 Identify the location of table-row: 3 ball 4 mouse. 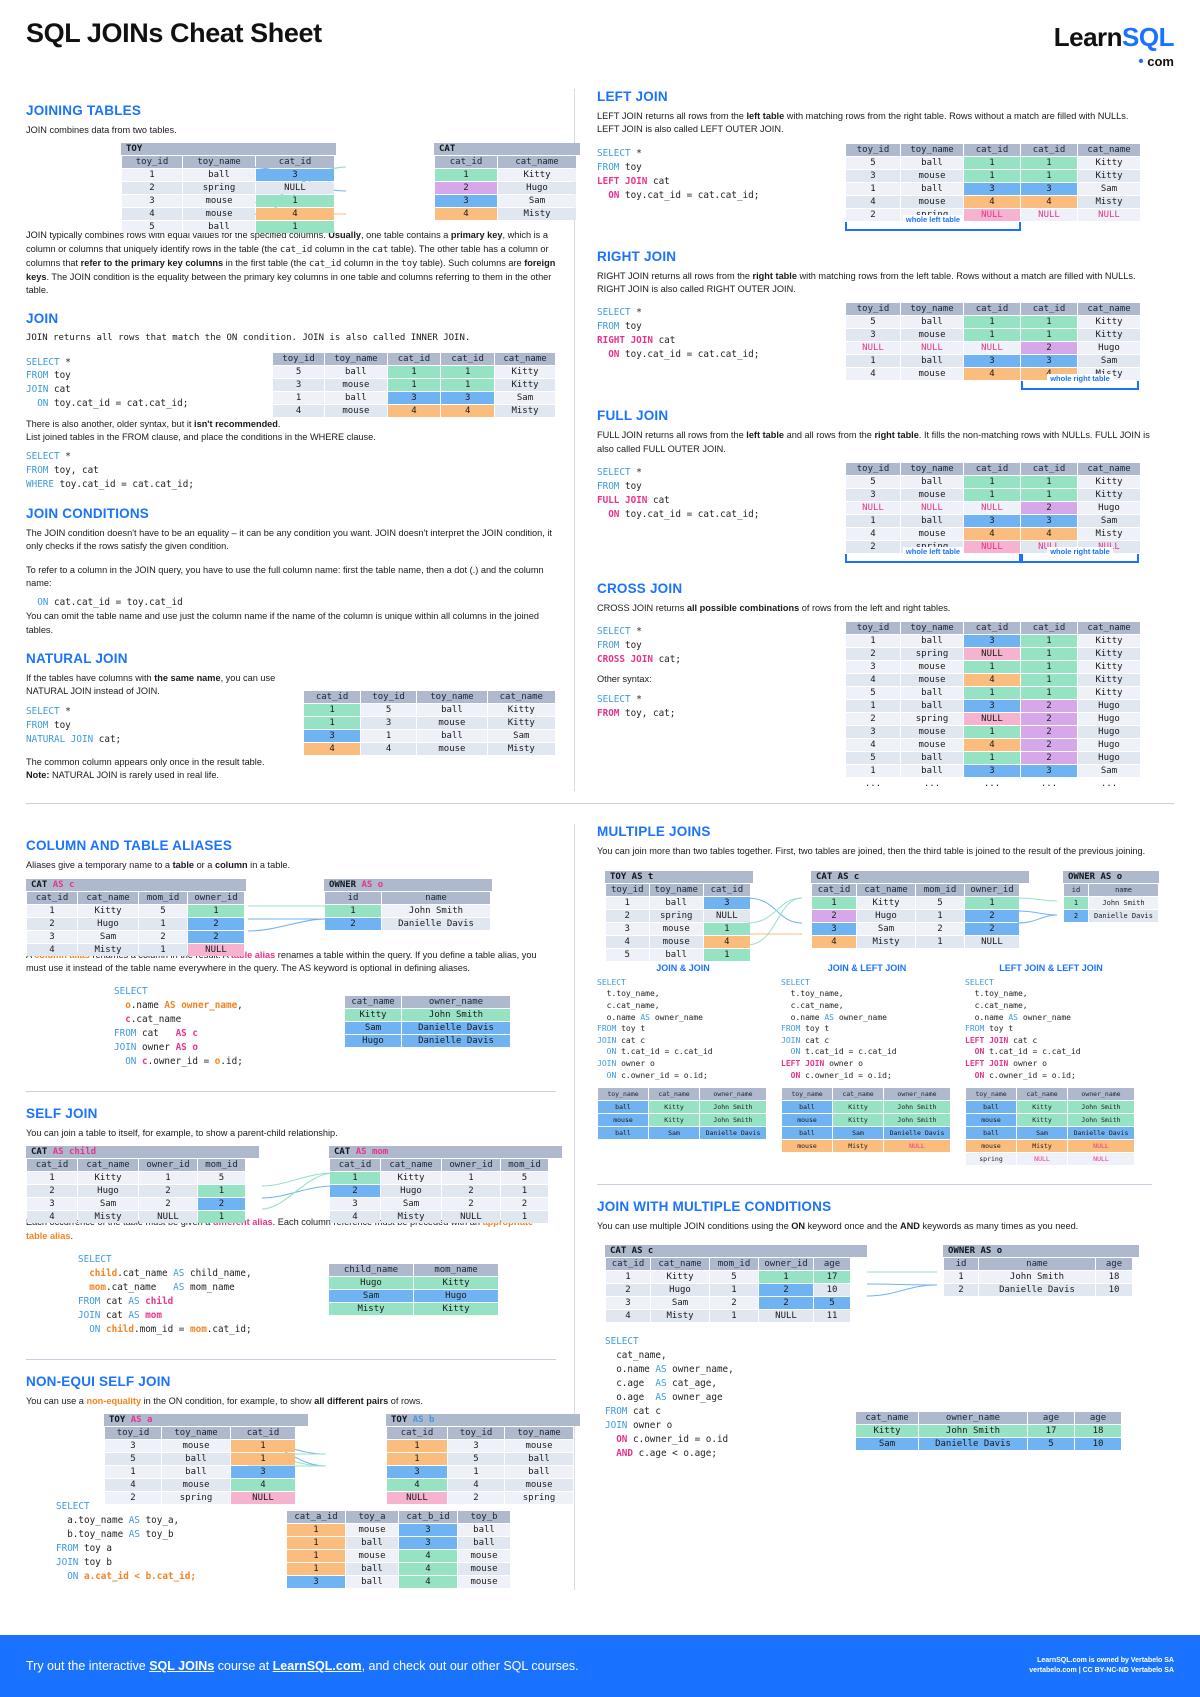
(398, 1582).